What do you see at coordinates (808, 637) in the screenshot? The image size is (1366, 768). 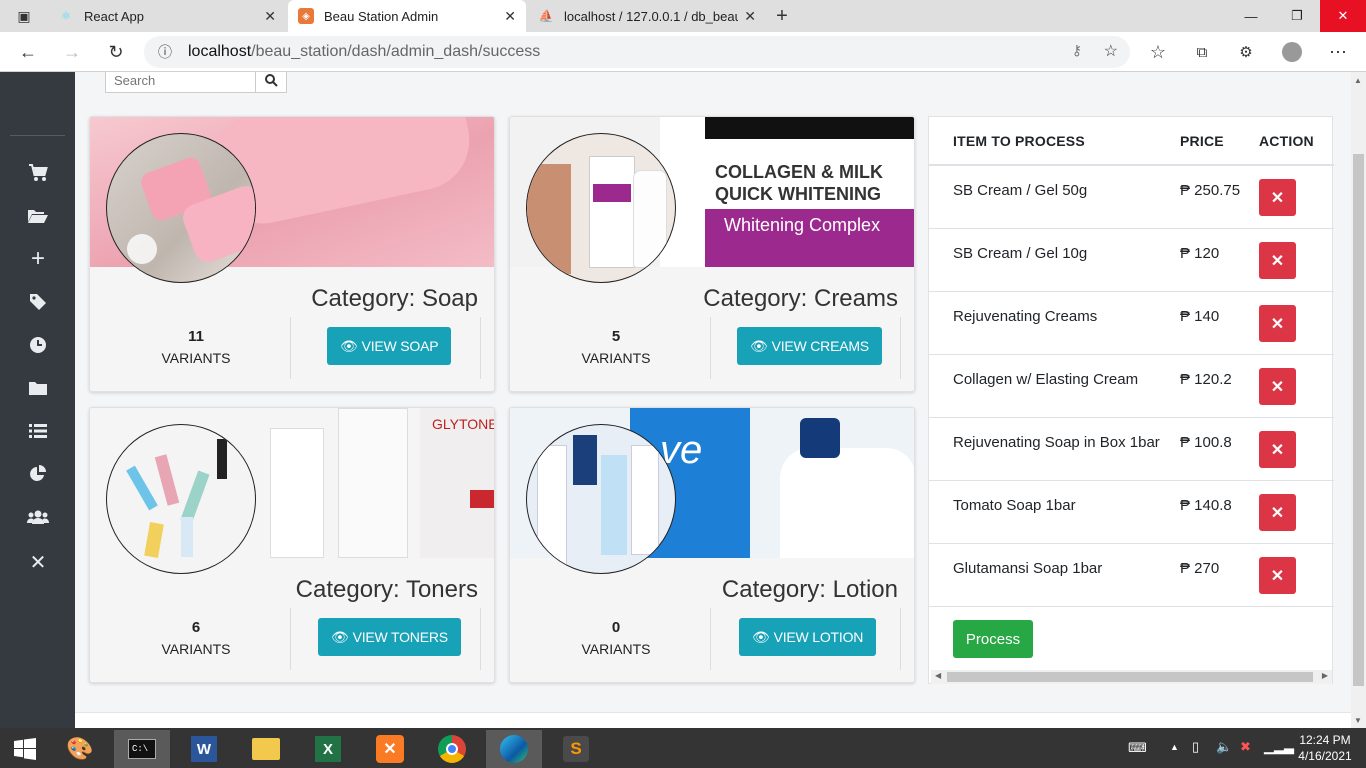 I see `view-lotion-button: 👁 VIEW LOTION` at bounding box center [808, 637].